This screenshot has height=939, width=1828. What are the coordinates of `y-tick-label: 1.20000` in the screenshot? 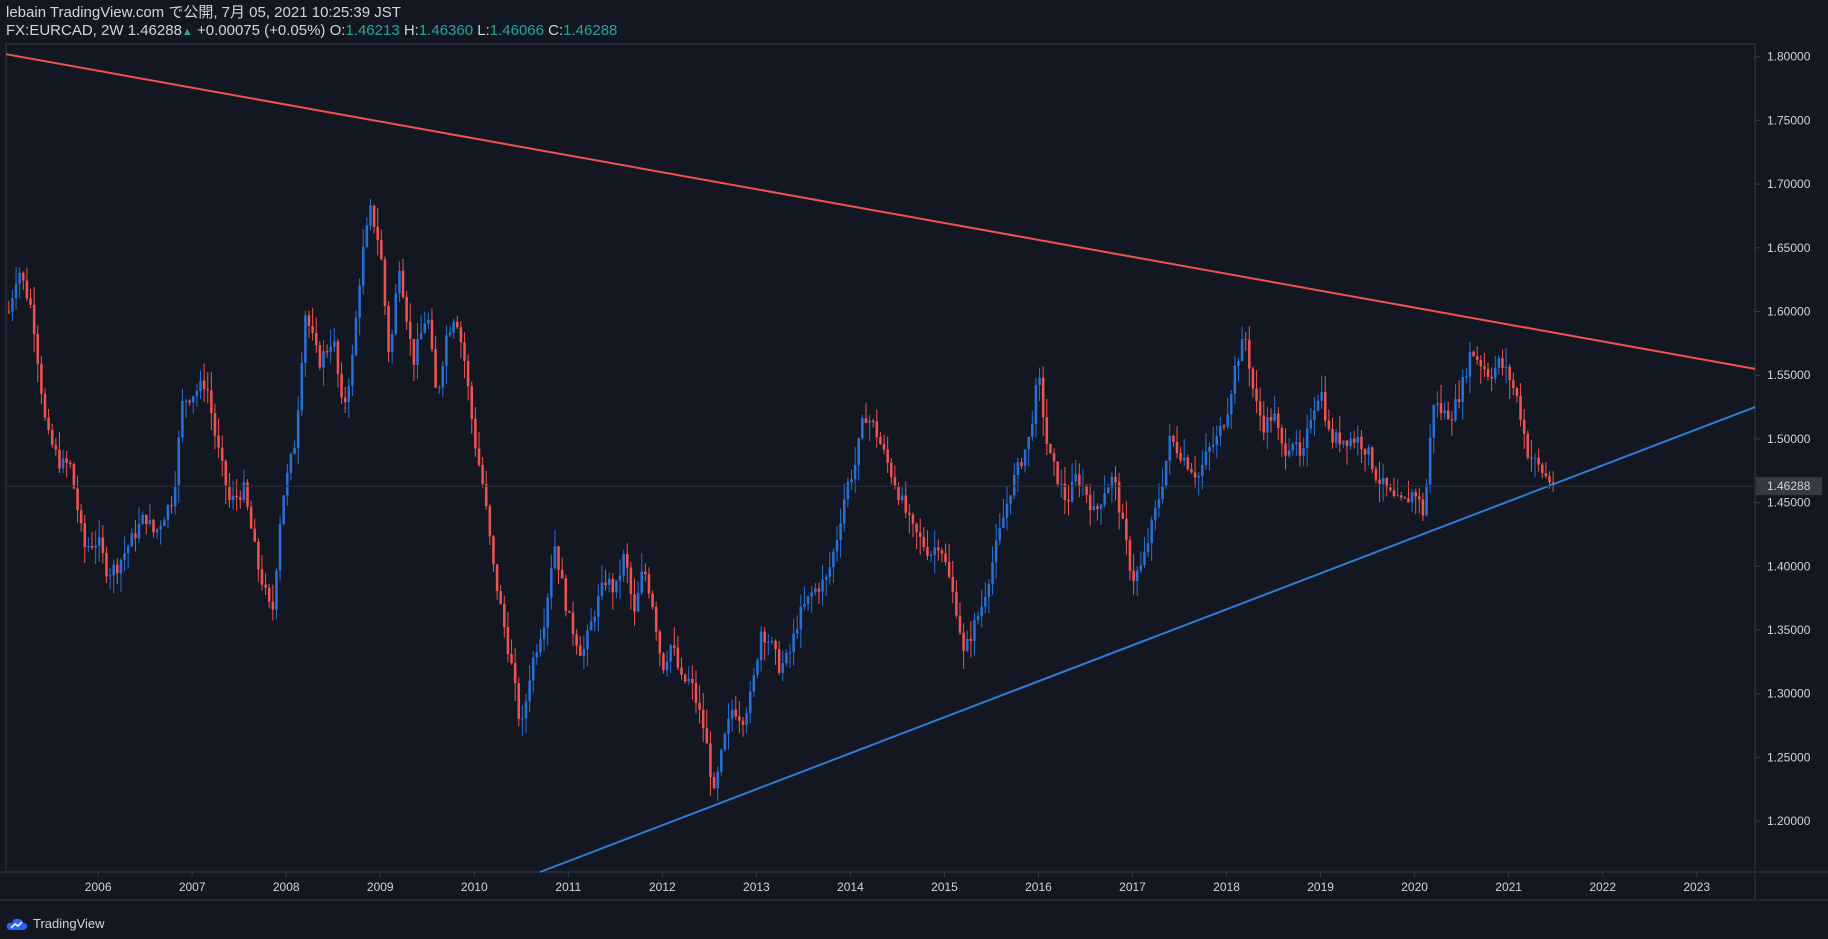 It's located at (1789, 821).